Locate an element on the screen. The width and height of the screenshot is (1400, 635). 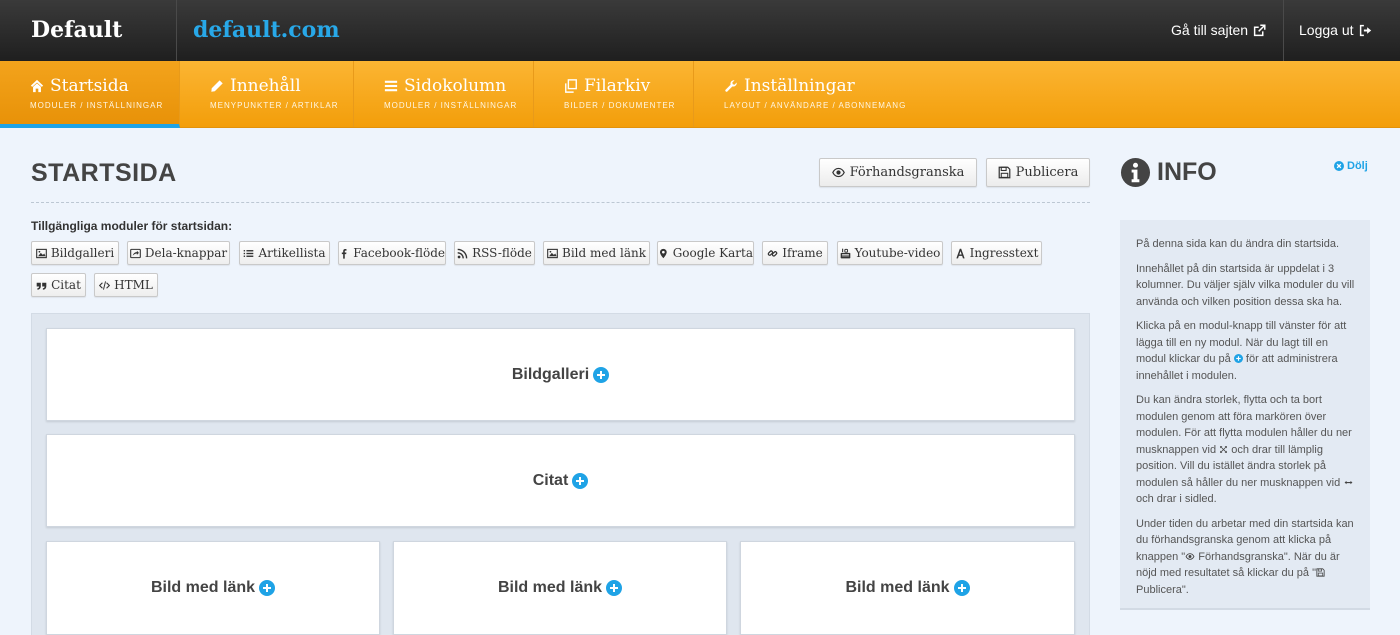
module-button-ingresstext: Ingresstext is located at coordinates (996, 253).